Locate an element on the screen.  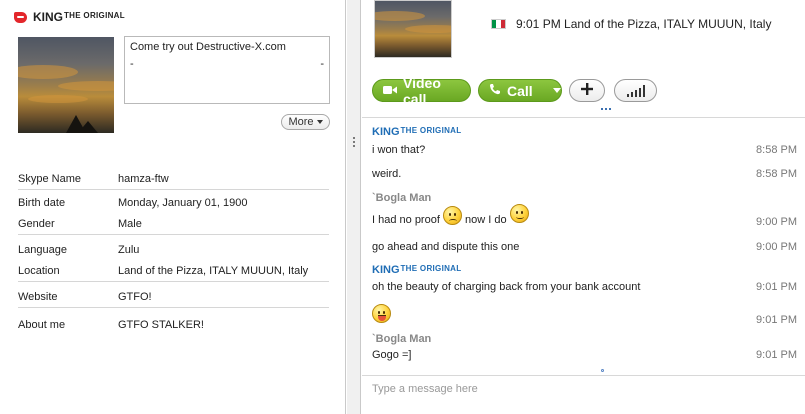
resize-handle is located at coordinates (606, 109).